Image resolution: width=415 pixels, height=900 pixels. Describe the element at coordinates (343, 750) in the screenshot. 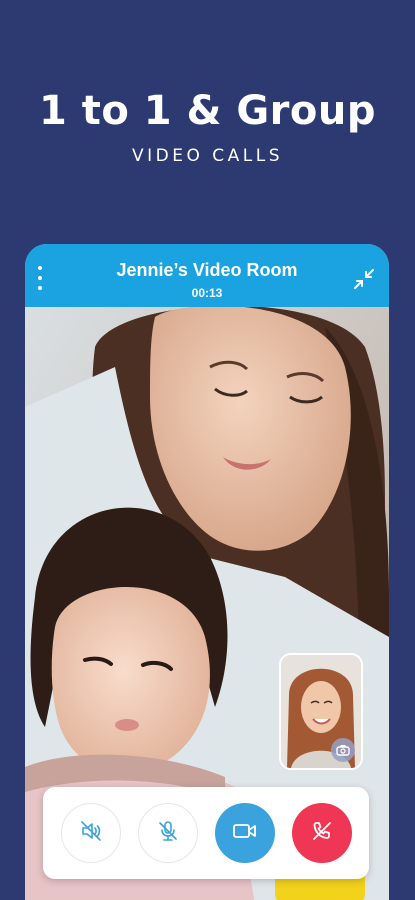

I see `switch-camera-icon` at that location.